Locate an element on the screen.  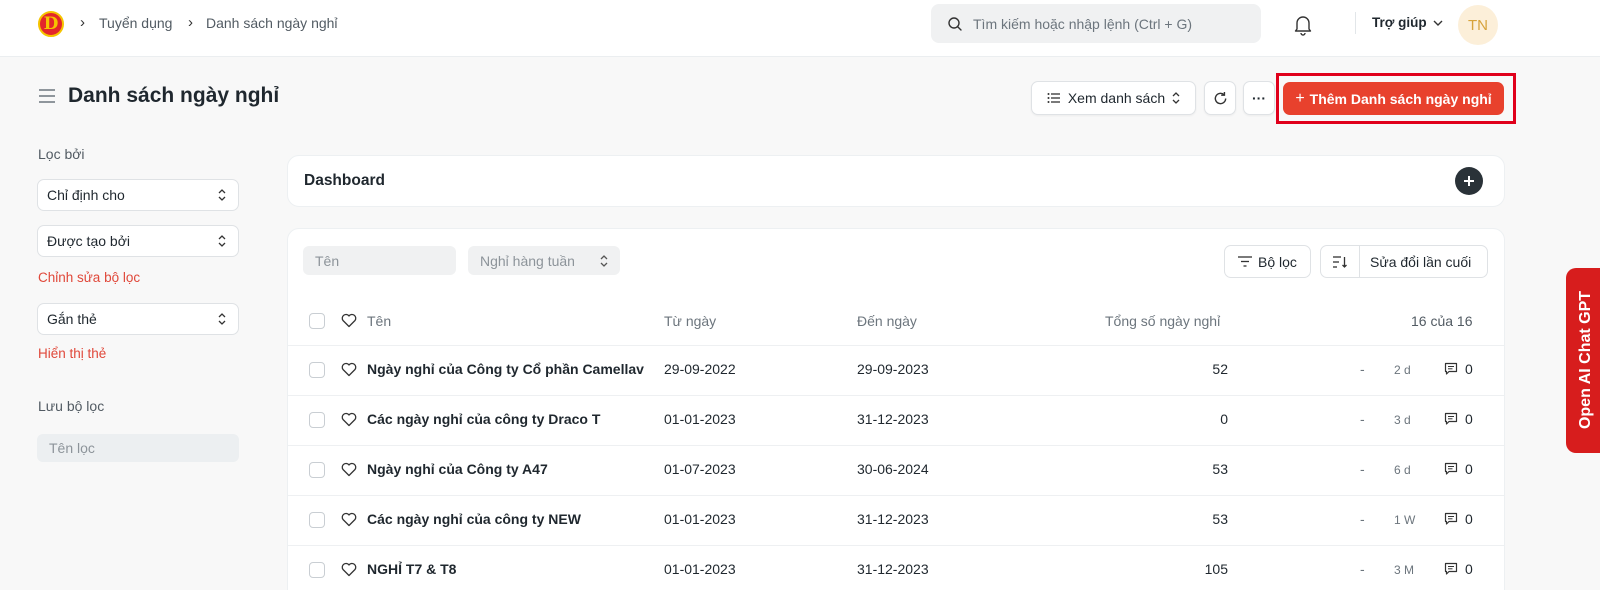
dashboard-add-button is located at coordinates (1469, 181).